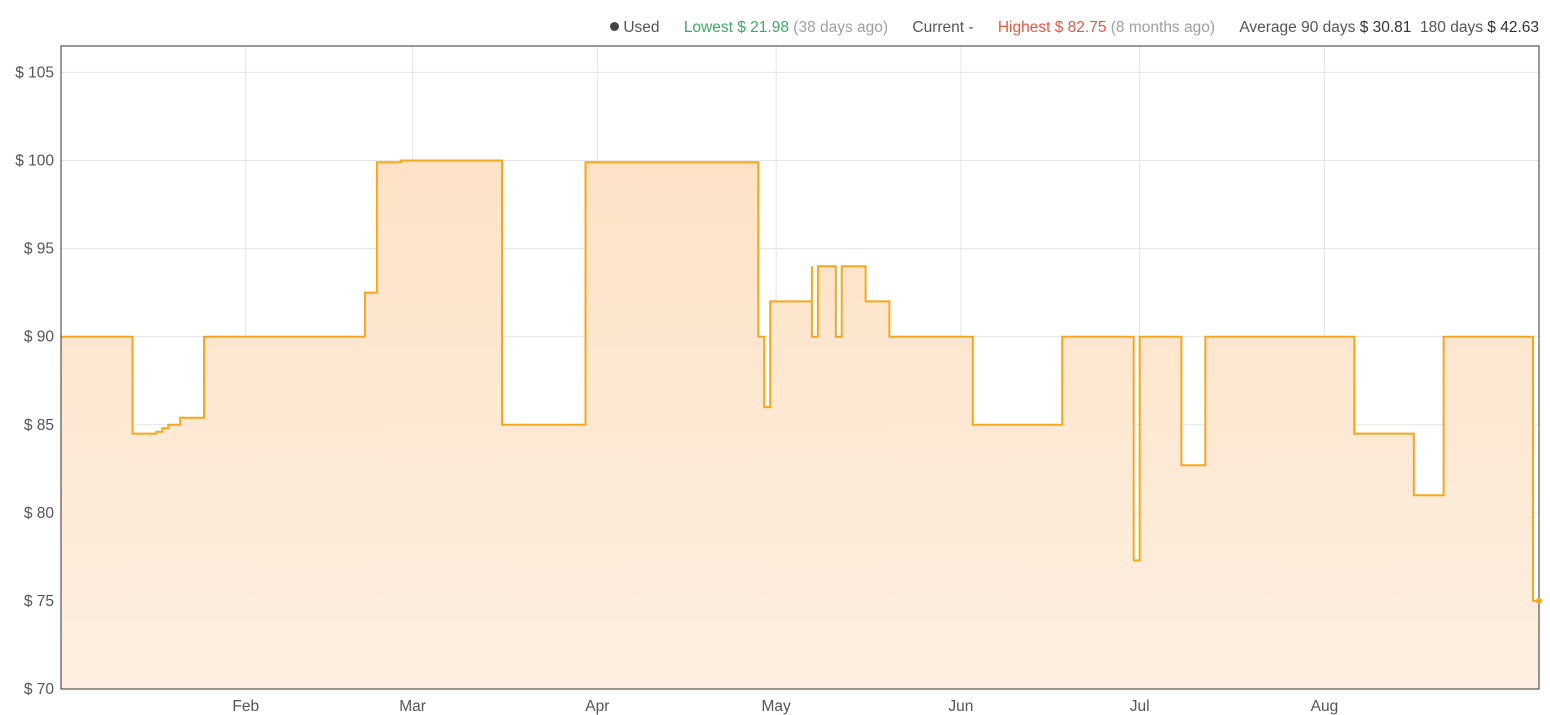  What do you see at coordinates (39, 249) in the screenshot?
I see `y-tick-label: $ 95` at bounding box center [39, 249].